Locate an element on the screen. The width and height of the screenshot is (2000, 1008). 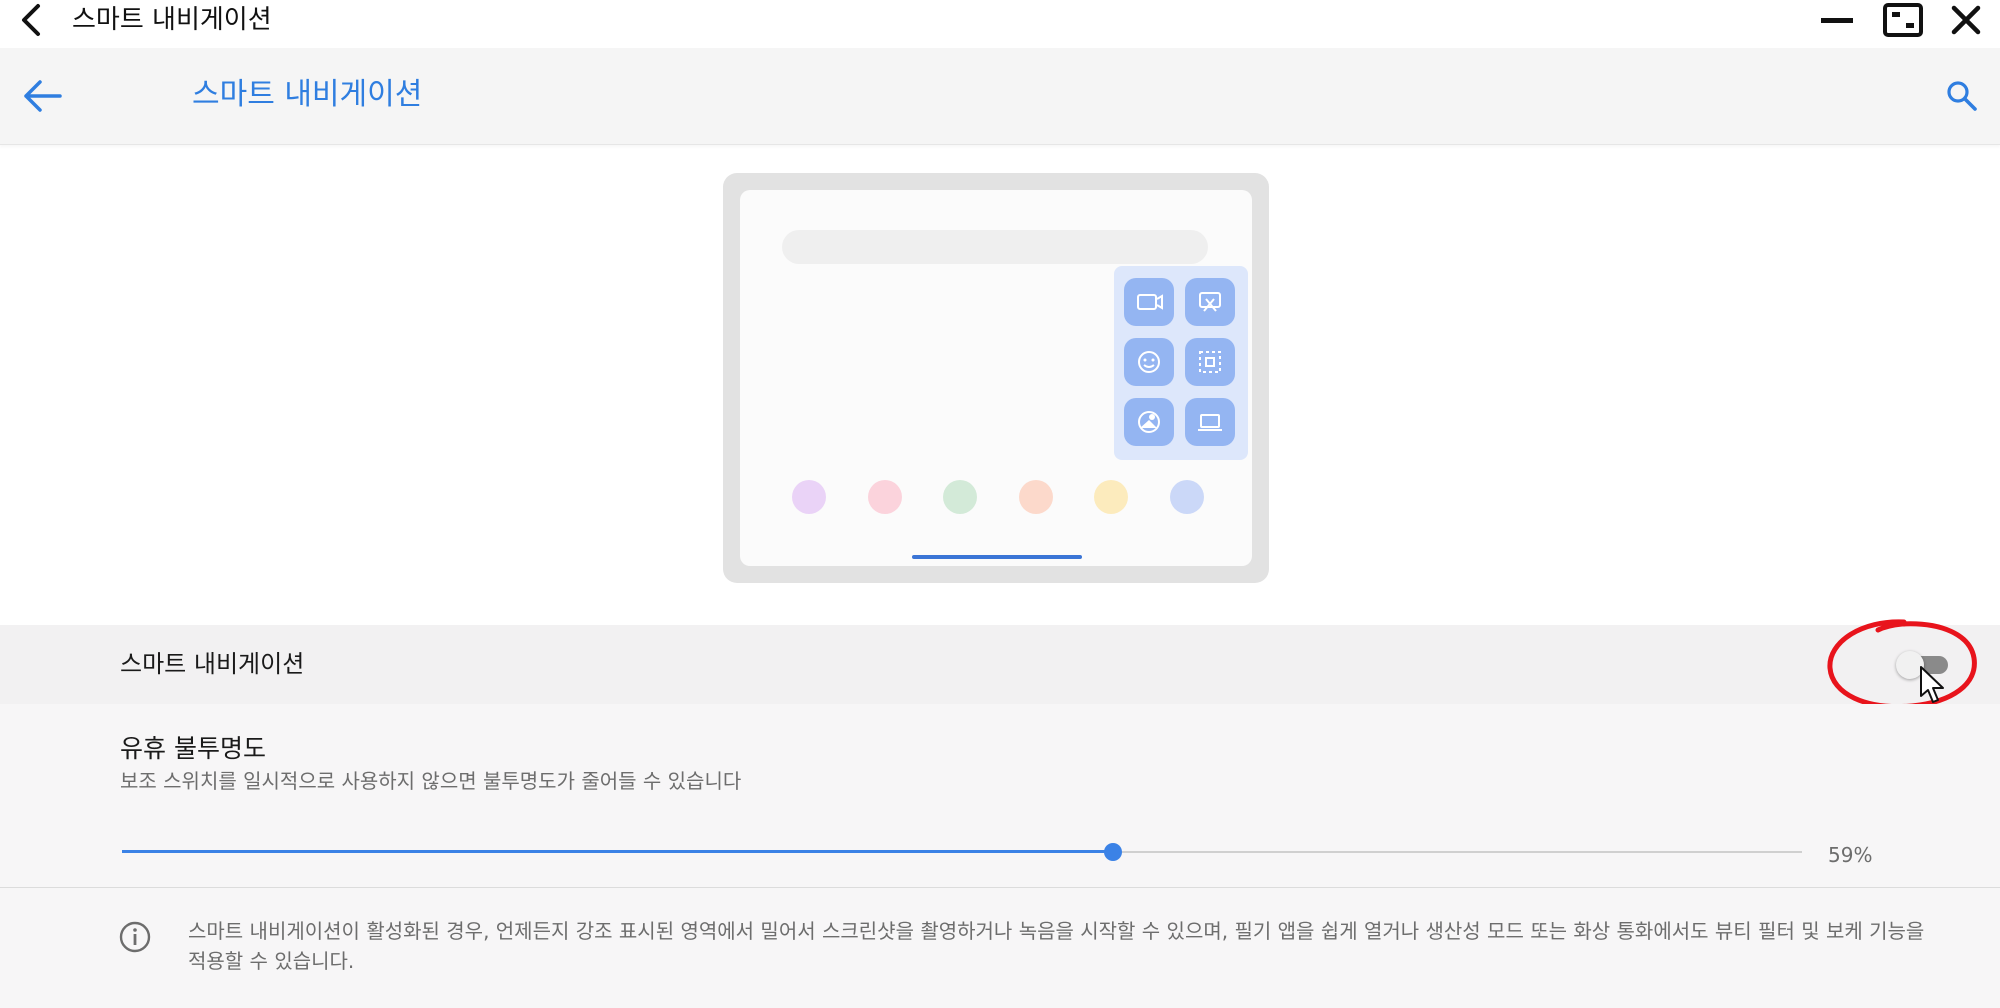
smart-navigation-illustration is located at coordinates (996, 378).